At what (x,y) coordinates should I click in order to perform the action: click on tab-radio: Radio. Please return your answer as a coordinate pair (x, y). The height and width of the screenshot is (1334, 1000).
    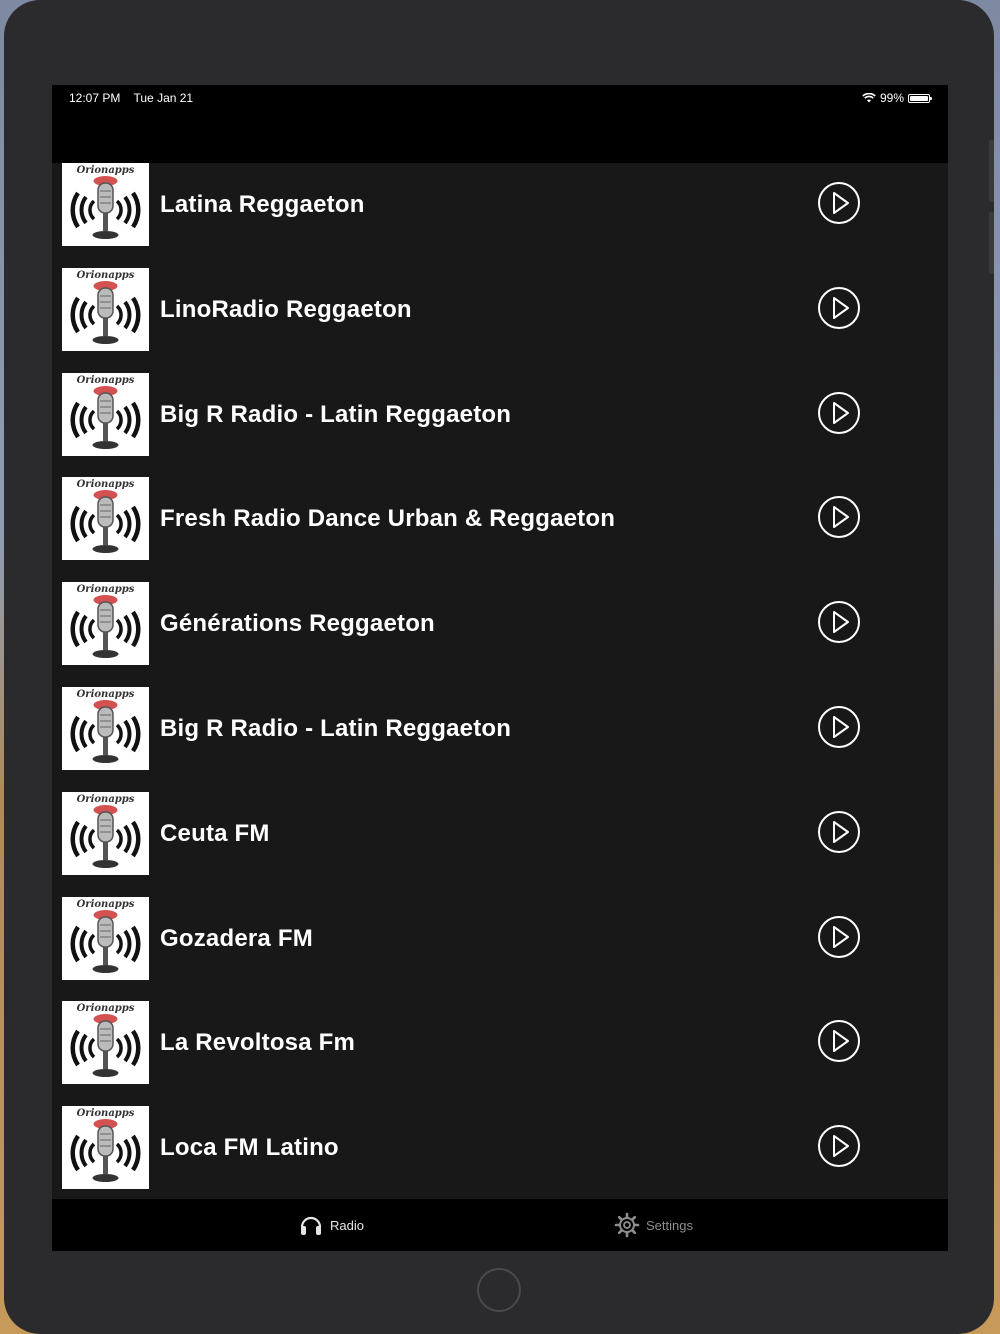
    Looking at the image, I should click on (331, 1225).